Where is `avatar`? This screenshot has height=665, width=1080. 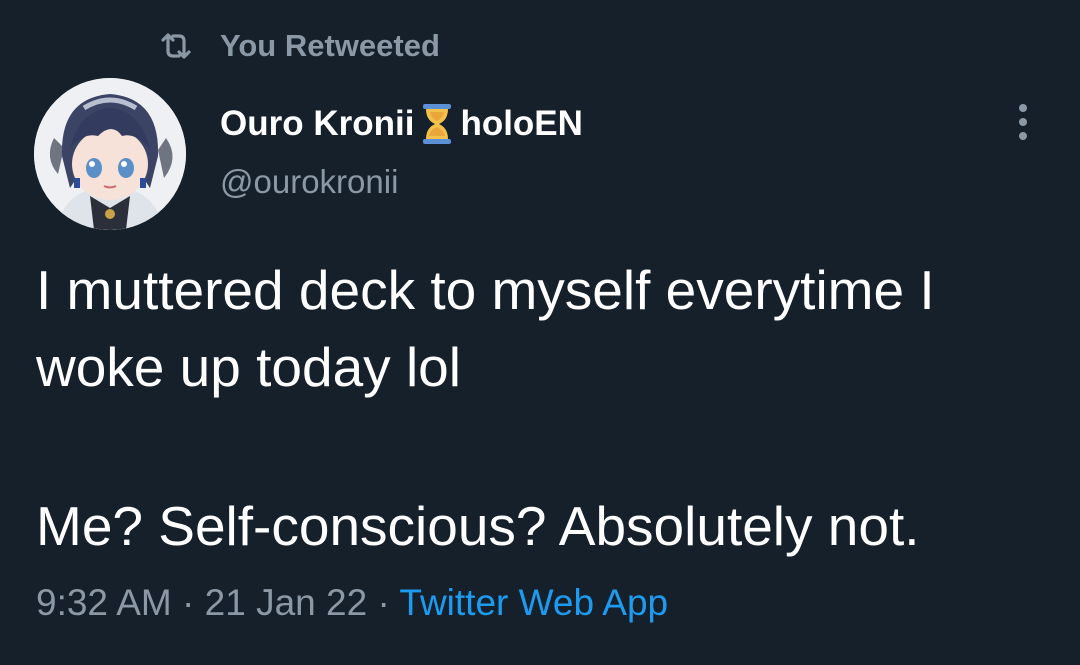 avatar is located at coordinates (110, 154).